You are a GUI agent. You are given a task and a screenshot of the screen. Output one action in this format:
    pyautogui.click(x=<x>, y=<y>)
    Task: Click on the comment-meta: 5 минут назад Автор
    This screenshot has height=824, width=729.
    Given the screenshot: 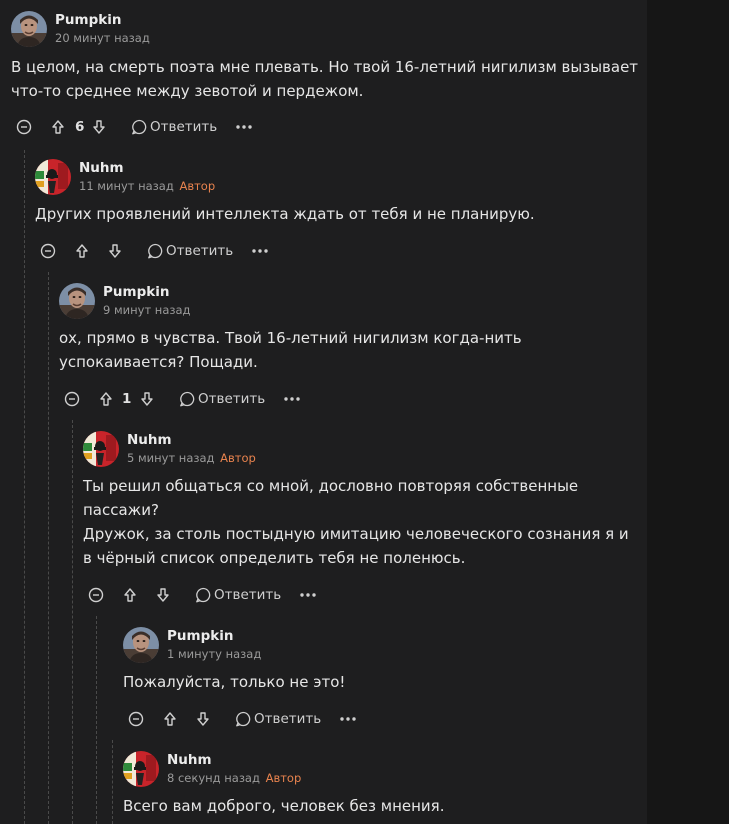 What is the action you would take?
    pyautogui.click(x=191, y=458)
    